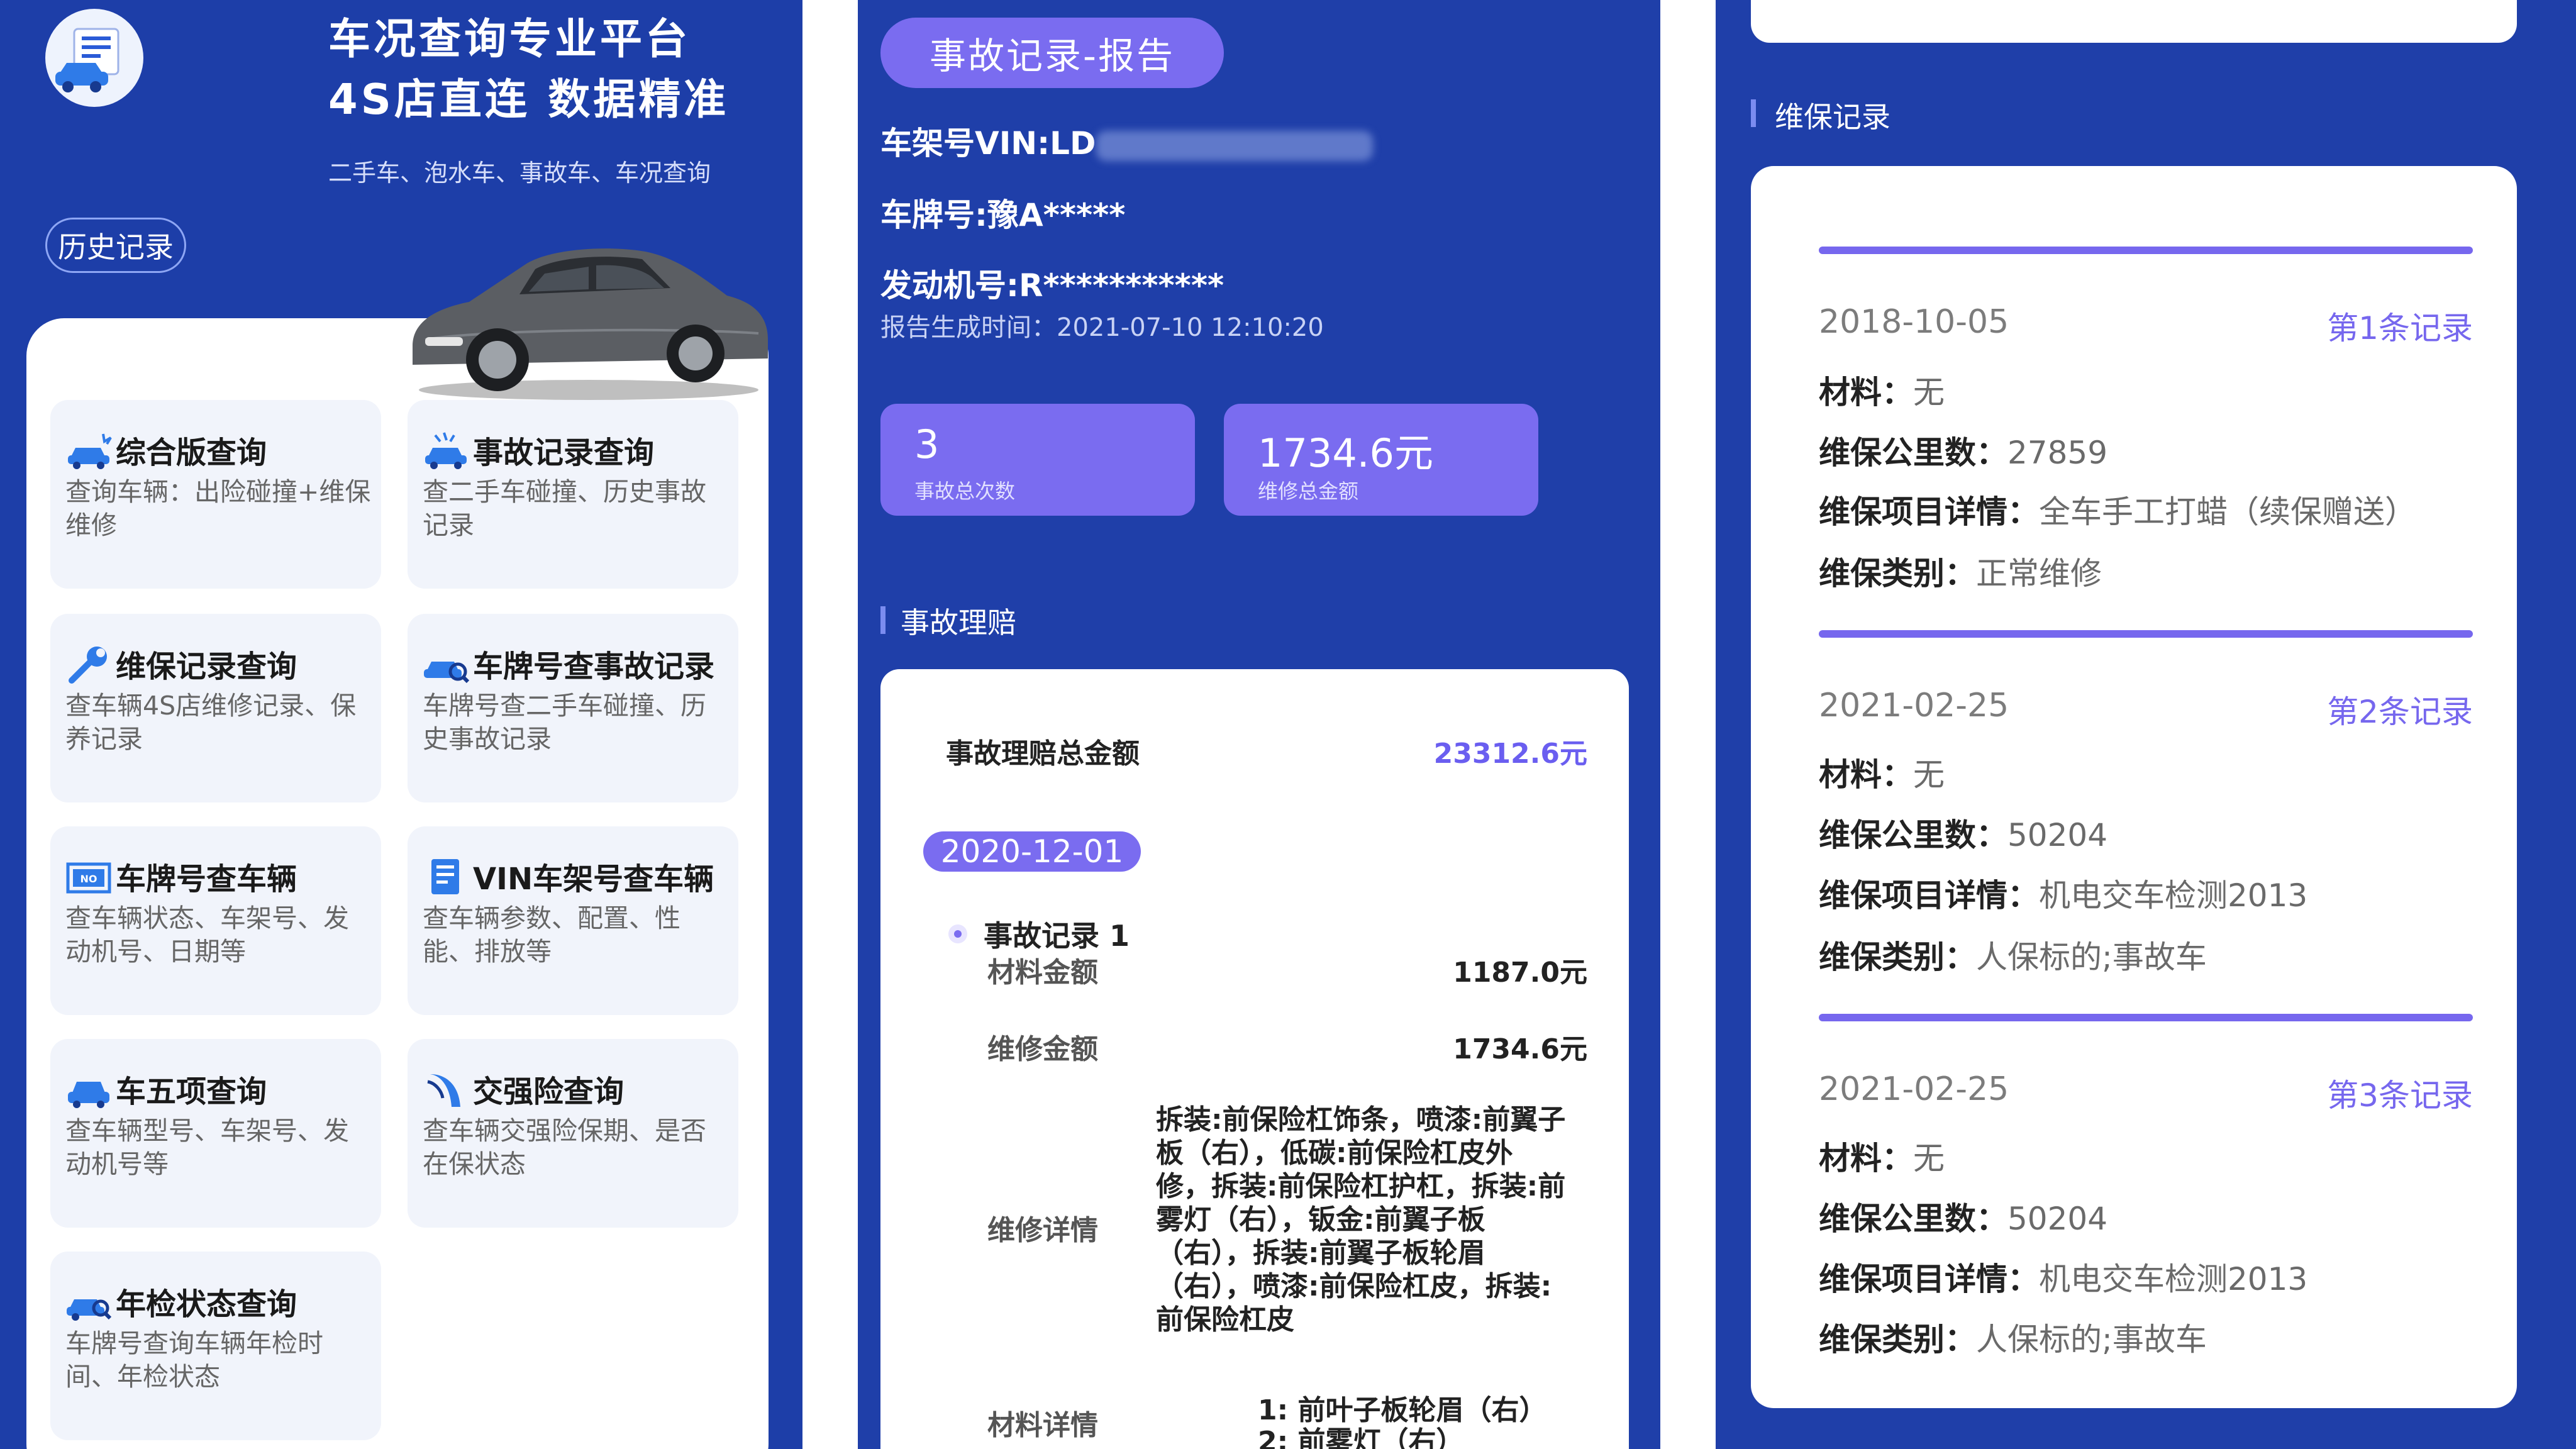 This screenshot has width=2576, height=1449. I want to click on car-search-icon, so click(447, 673).